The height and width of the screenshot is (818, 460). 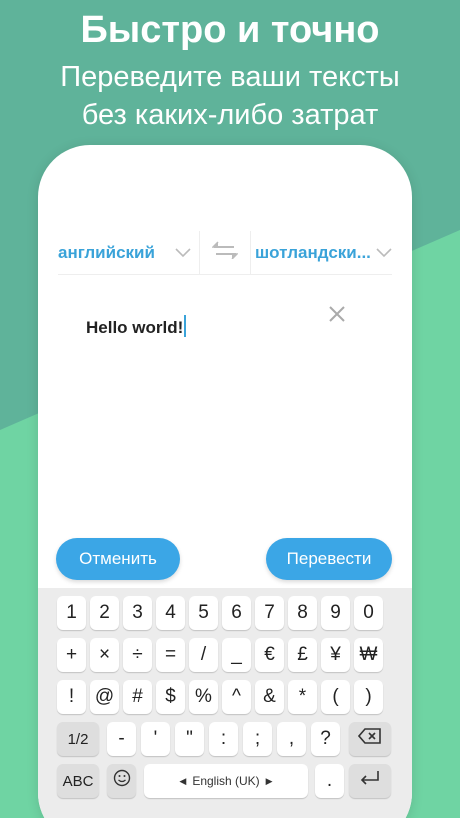 I want to click on key-1: 1, so click(x=71, y=613).